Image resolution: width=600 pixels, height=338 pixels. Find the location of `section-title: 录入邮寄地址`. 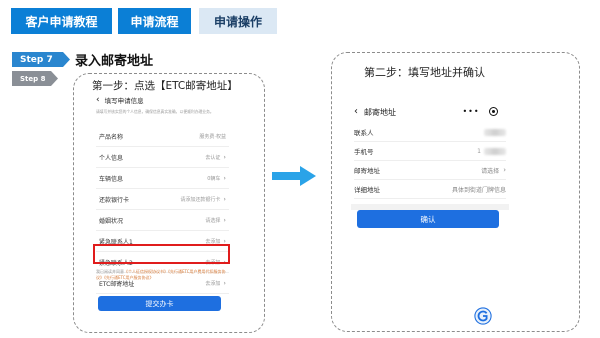

section-title: 录入邮寄地址 is located at coordinates (114, 61).